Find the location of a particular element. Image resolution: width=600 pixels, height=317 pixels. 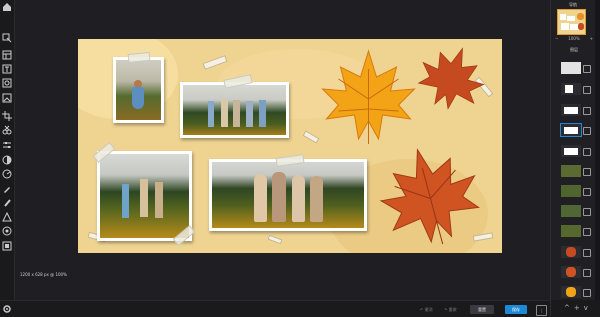

canvas-size-label: 1200 x 628 px @ 100% is located at coordinates (43, 274).